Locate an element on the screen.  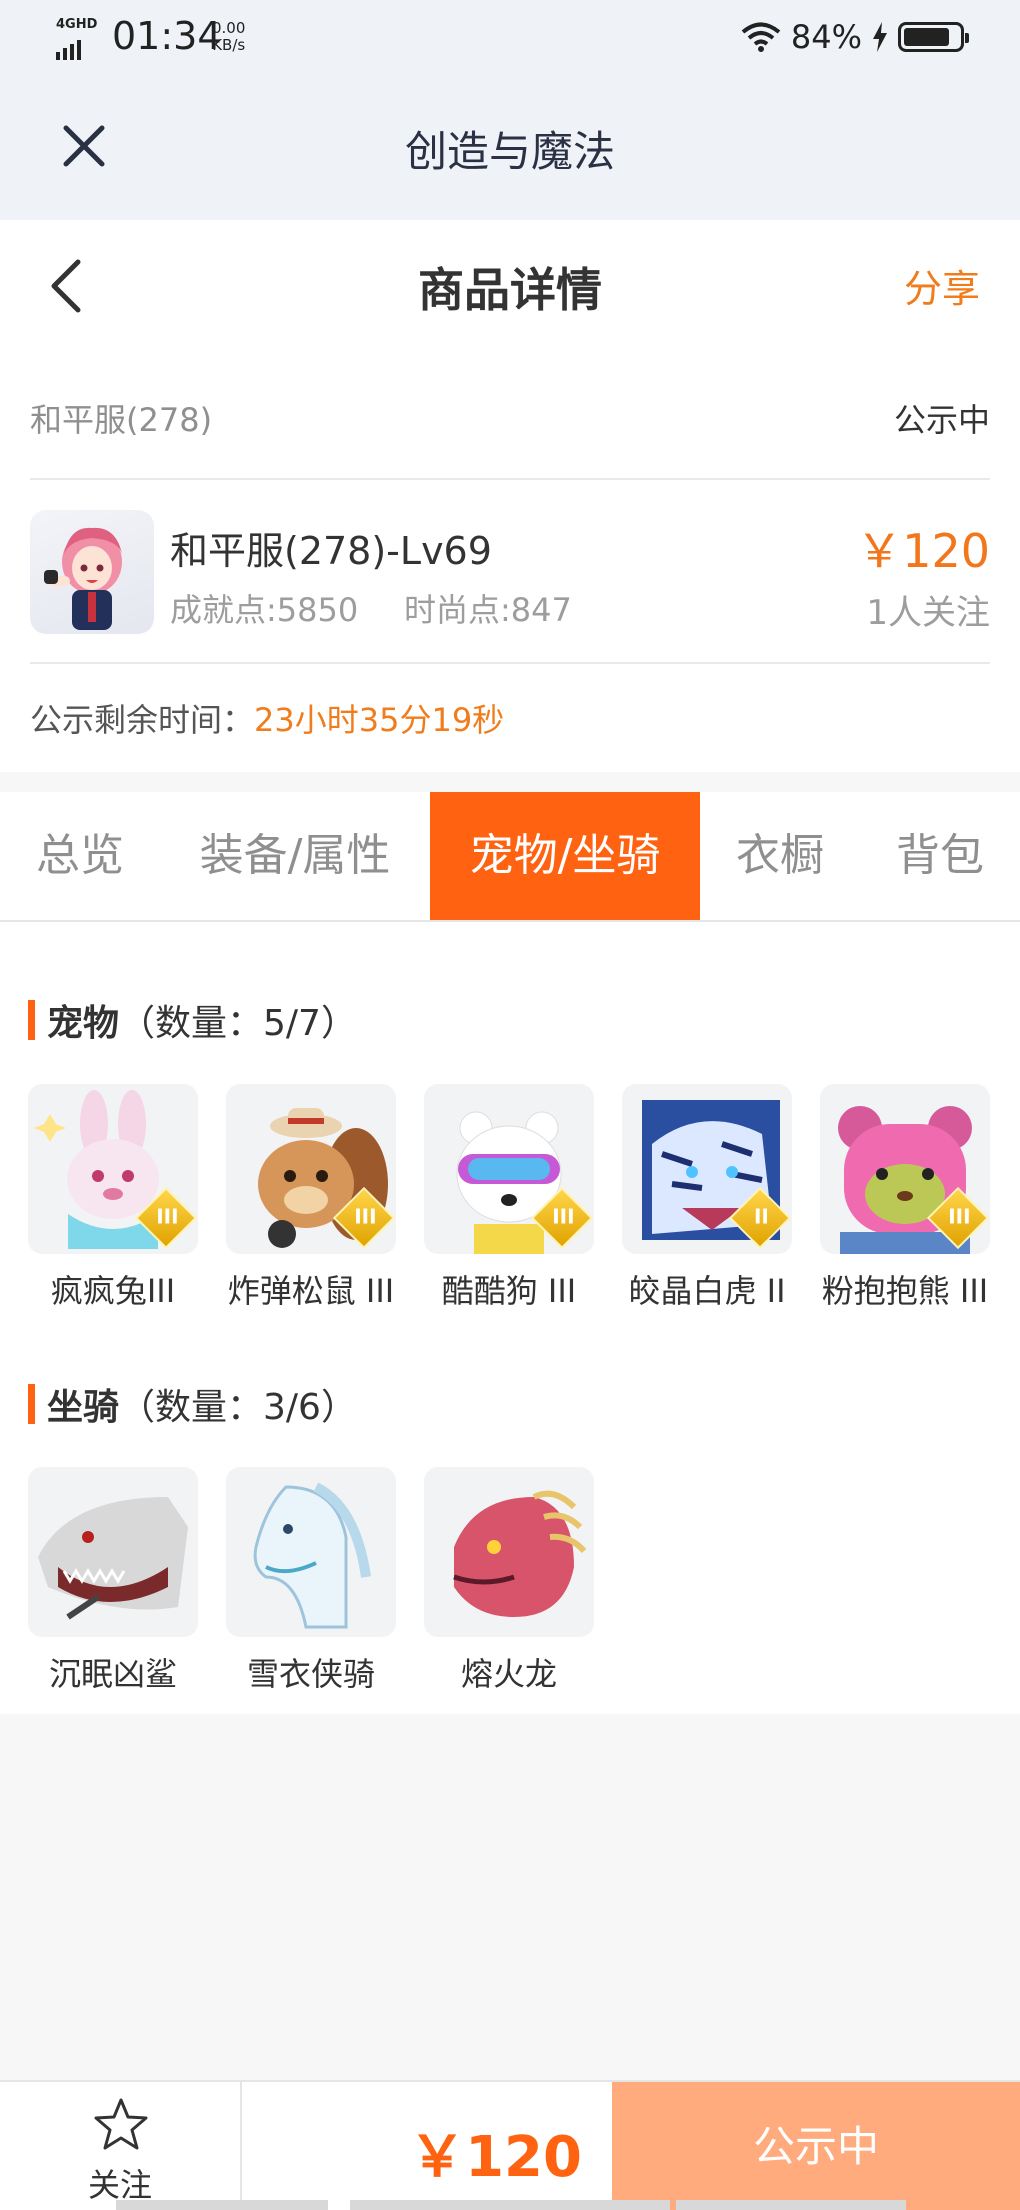
remaining-time-label: 公示剩余时间： is located at coordinates (142, 720).